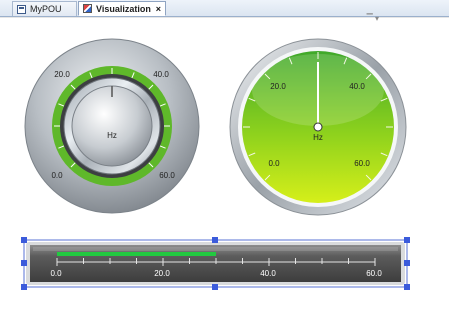 The image size is (449, 336). What do you see at coordinates (161, 74) in the screenshot?
I see `knob-label-40: 40.0` at bounding box center [161, 74].